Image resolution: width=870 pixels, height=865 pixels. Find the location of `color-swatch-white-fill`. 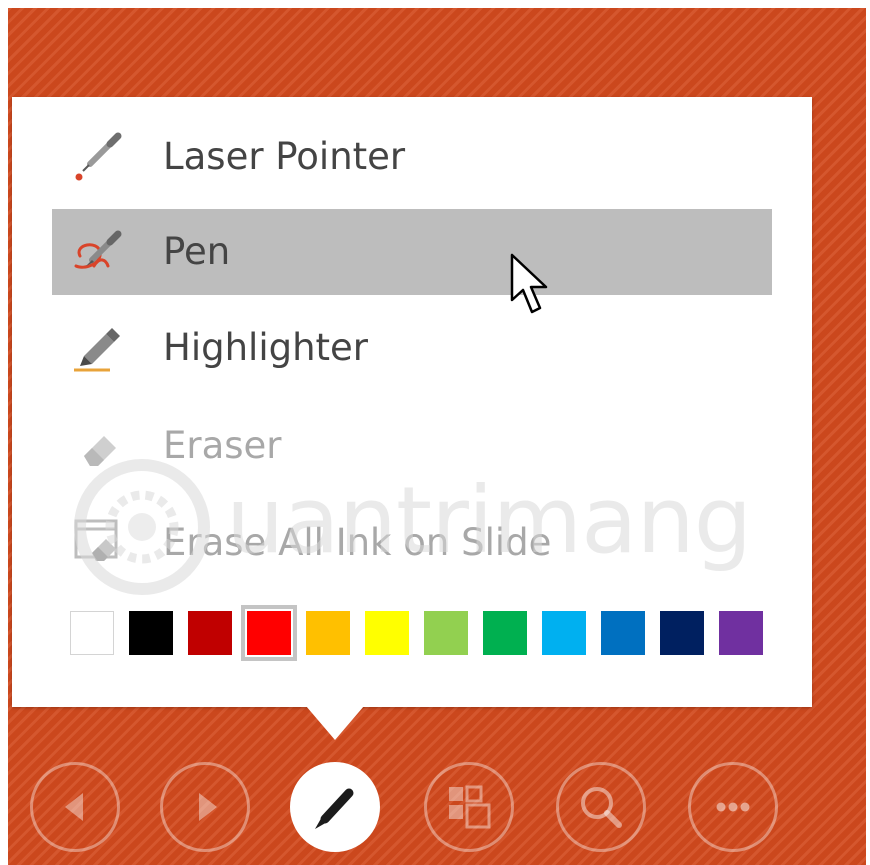

color-swatch-white-fill is located at coordinates (92, 633).